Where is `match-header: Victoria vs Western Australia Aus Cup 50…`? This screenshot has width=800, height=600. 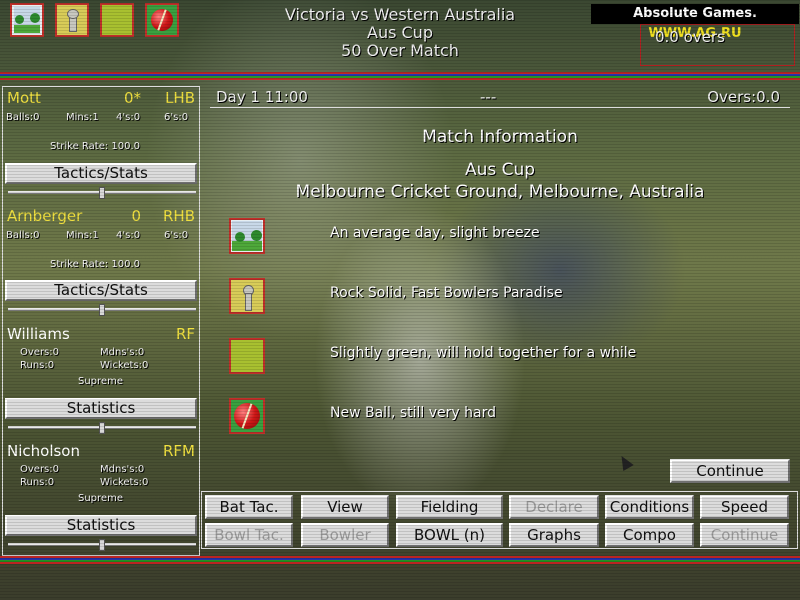
match-header: Victoria vs Western Australia Aus Cup 50… is located at coordinates (400, 33).